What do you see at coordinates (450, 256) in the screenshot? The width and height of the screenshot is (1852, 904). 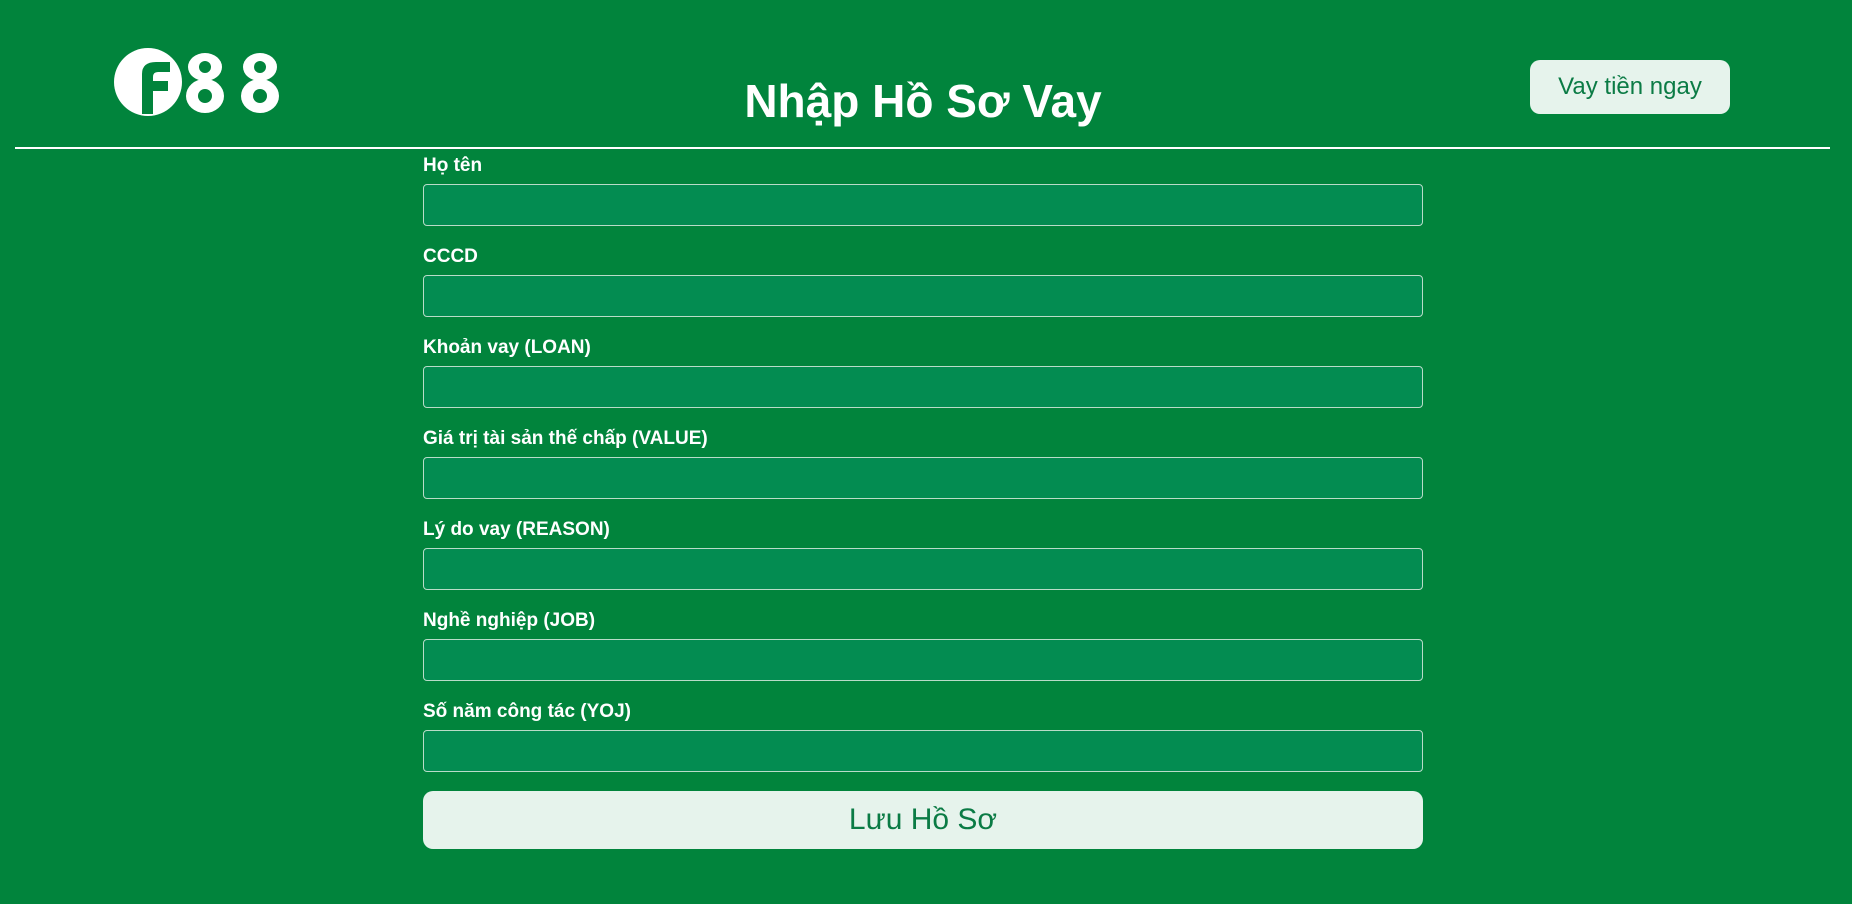 I see `field-label-cccd: CCCD` at bounding box center [450, 256].